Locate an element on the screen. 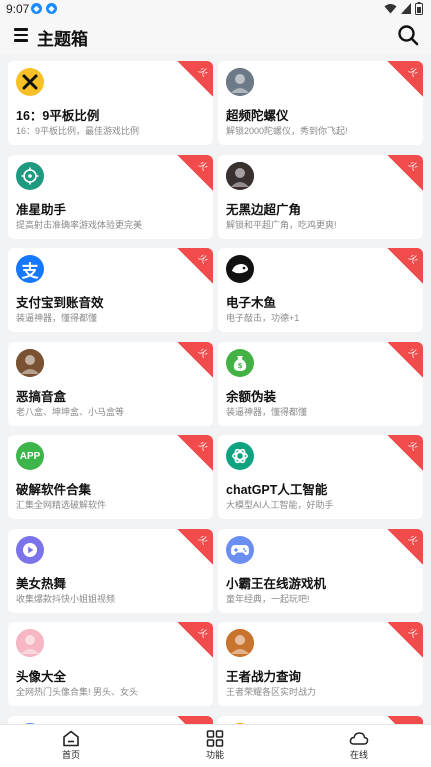 The image size is (431, 767). tab-home: 首页 is located at coordinates (71, 745).